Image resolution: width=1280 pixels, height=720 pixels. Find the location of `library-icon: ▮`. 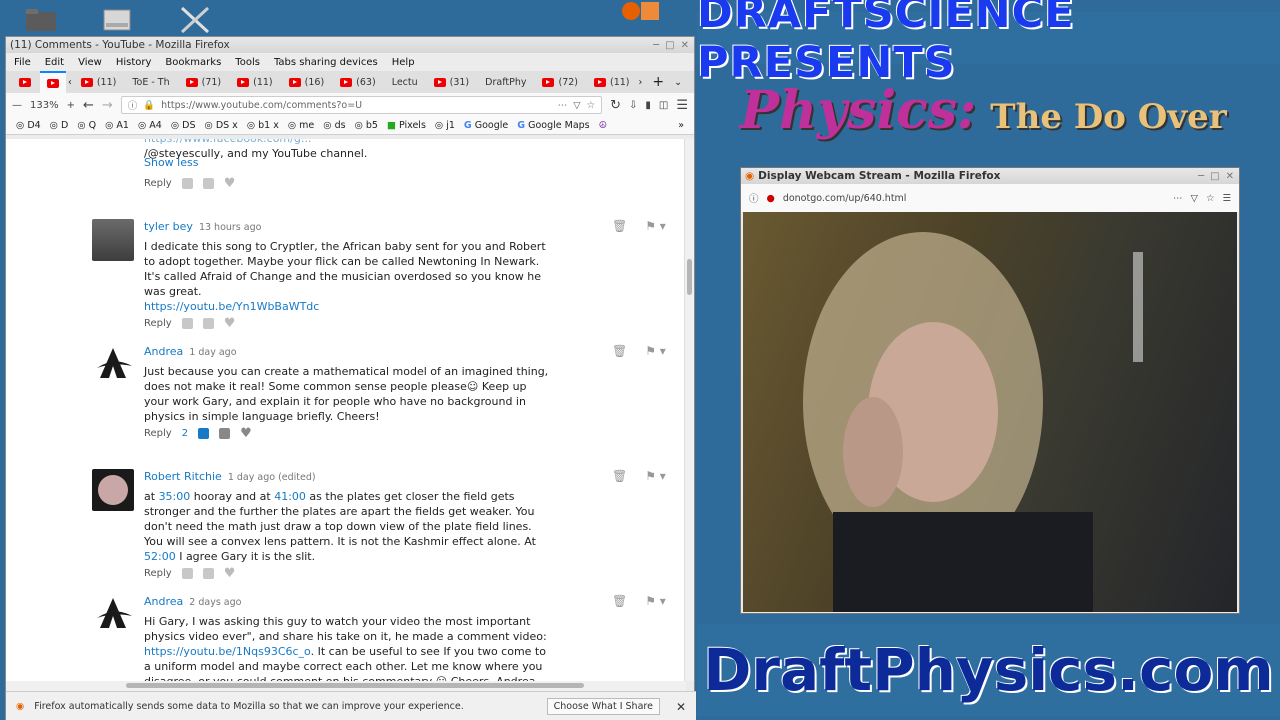

library-icon: ▮ is located at coordinates (648, 105).